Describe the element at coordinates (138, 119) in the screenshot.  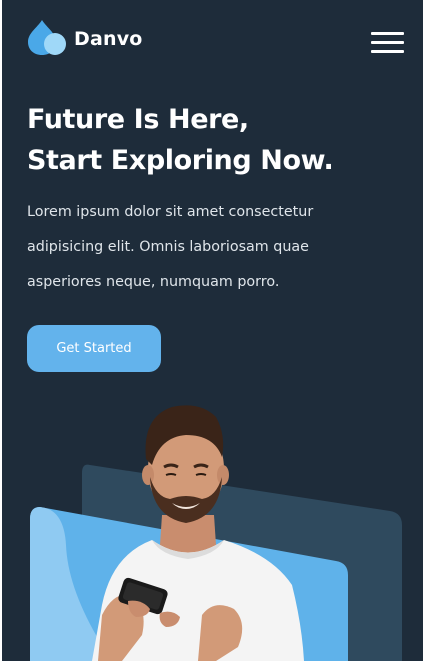
I see `hero-title-line: Future Is Here,` at that location.